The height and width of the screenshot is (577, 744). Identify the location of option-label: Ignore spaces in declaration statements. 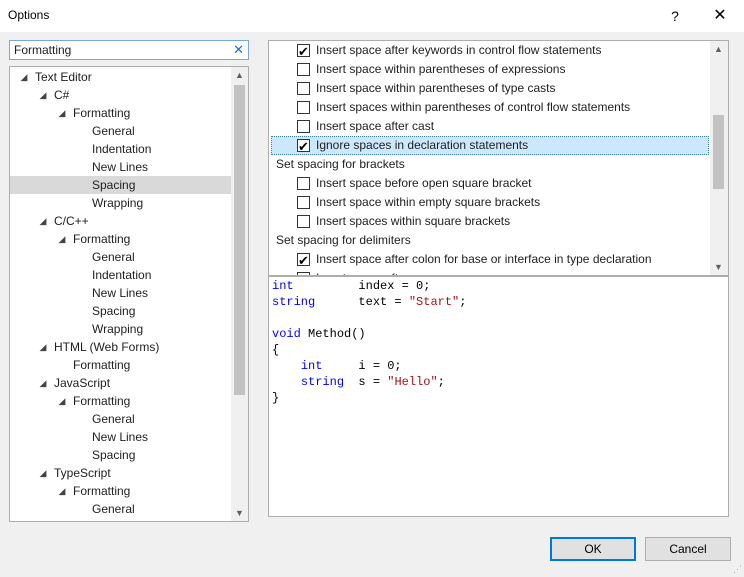
(422, 145).